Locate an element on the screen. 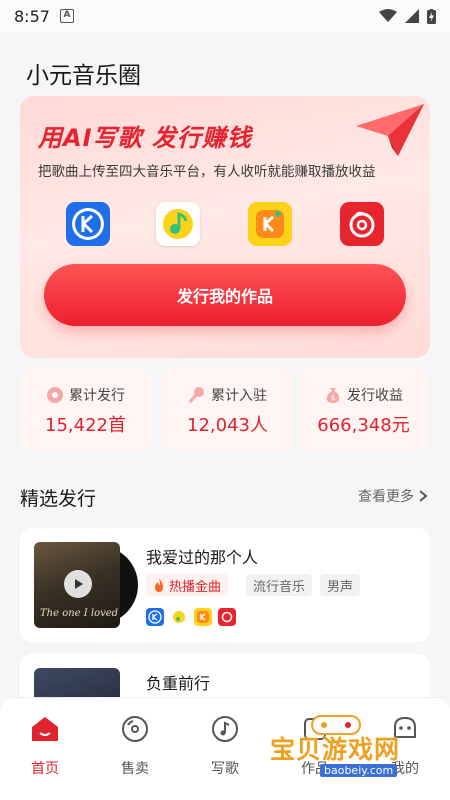  banner-title: 用AI写歌 发行赚钱 is located at coordinates (145, 138).